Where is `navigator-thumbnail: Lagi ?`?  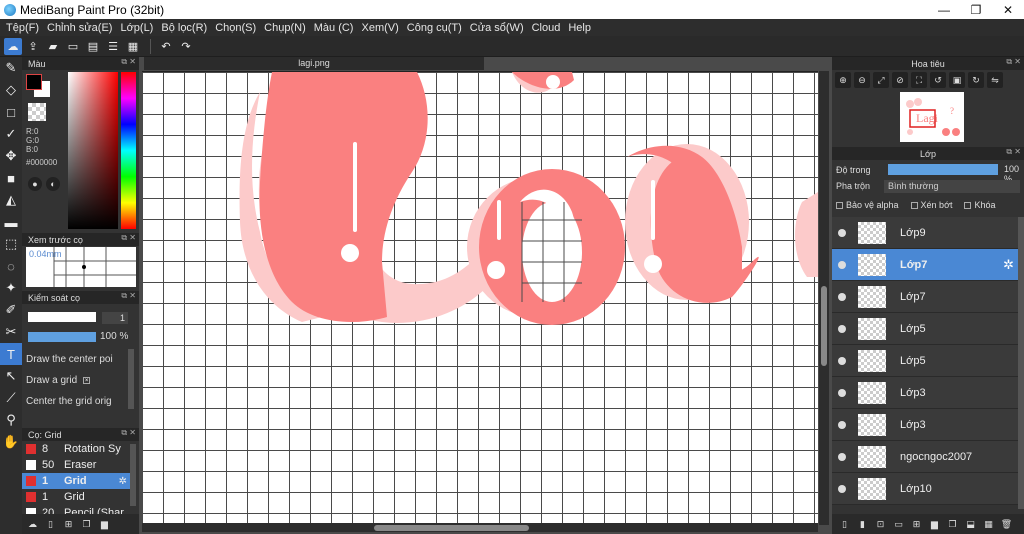 navigator-thumbnail: Lagi ? is located at coordinates (932, 117).